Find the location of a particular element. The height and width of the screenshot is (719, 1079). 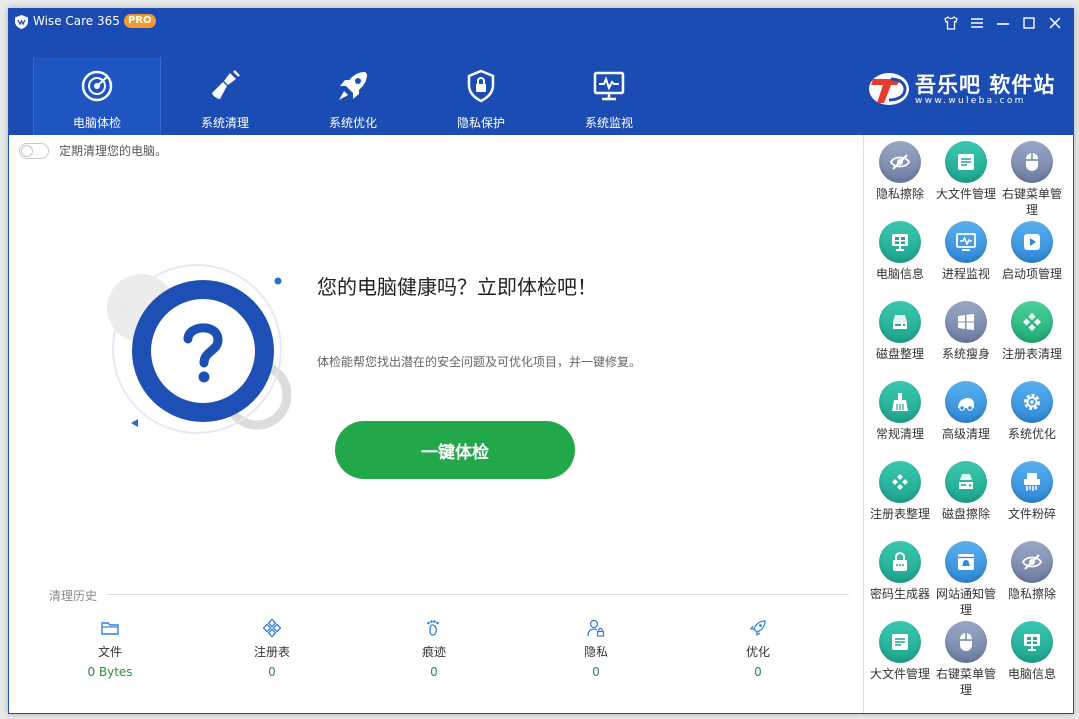

stat-optimize: 优化 0 is located at coordinates (758, 649).